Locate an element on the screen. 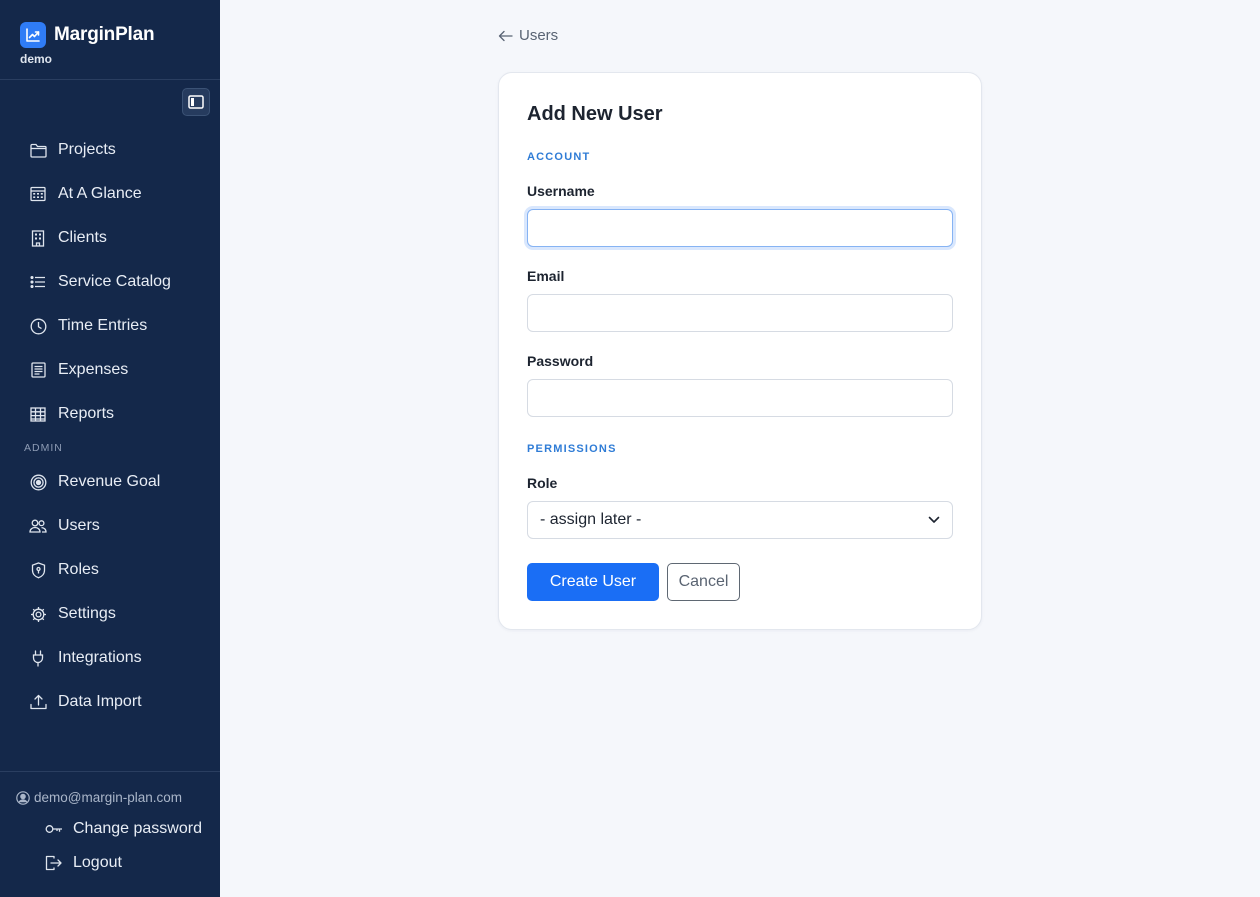  brand-name: MarginPlan is located at coordinates (104, 34).